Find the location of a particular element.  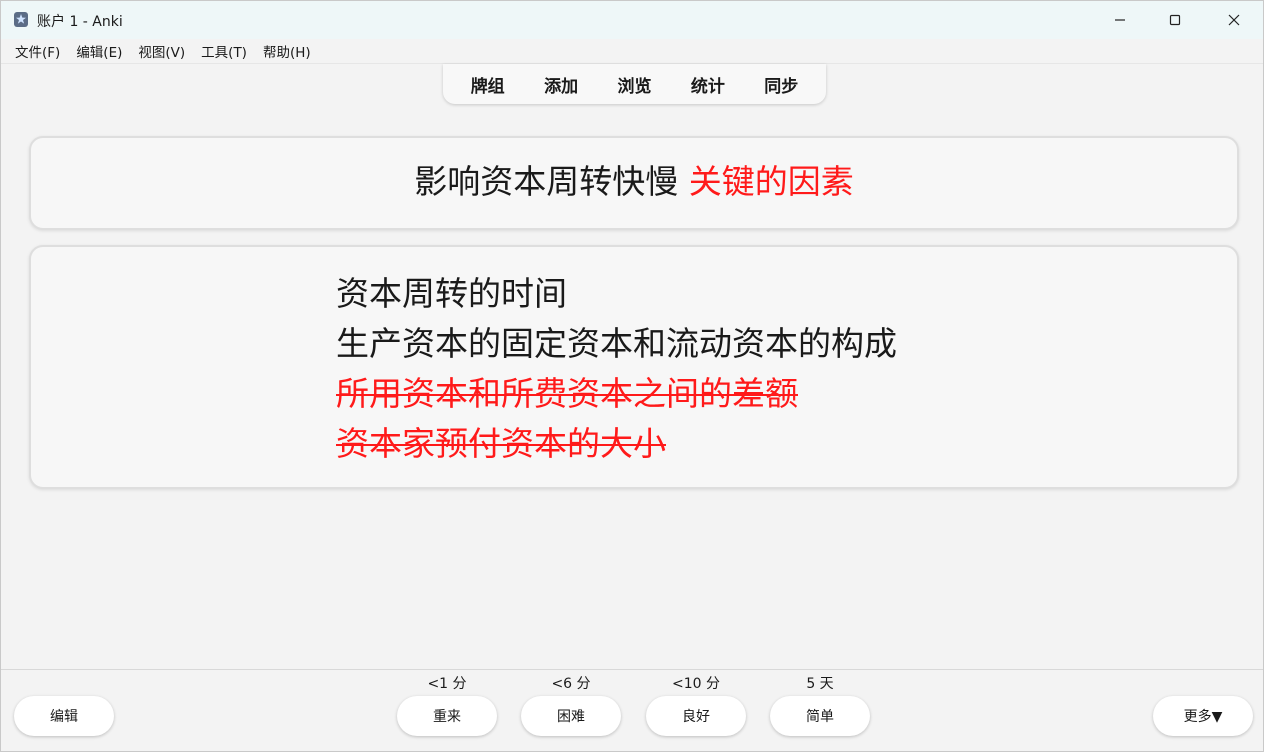

title-bar: 账户 1 - Anki is located at coordinates (632, 20).